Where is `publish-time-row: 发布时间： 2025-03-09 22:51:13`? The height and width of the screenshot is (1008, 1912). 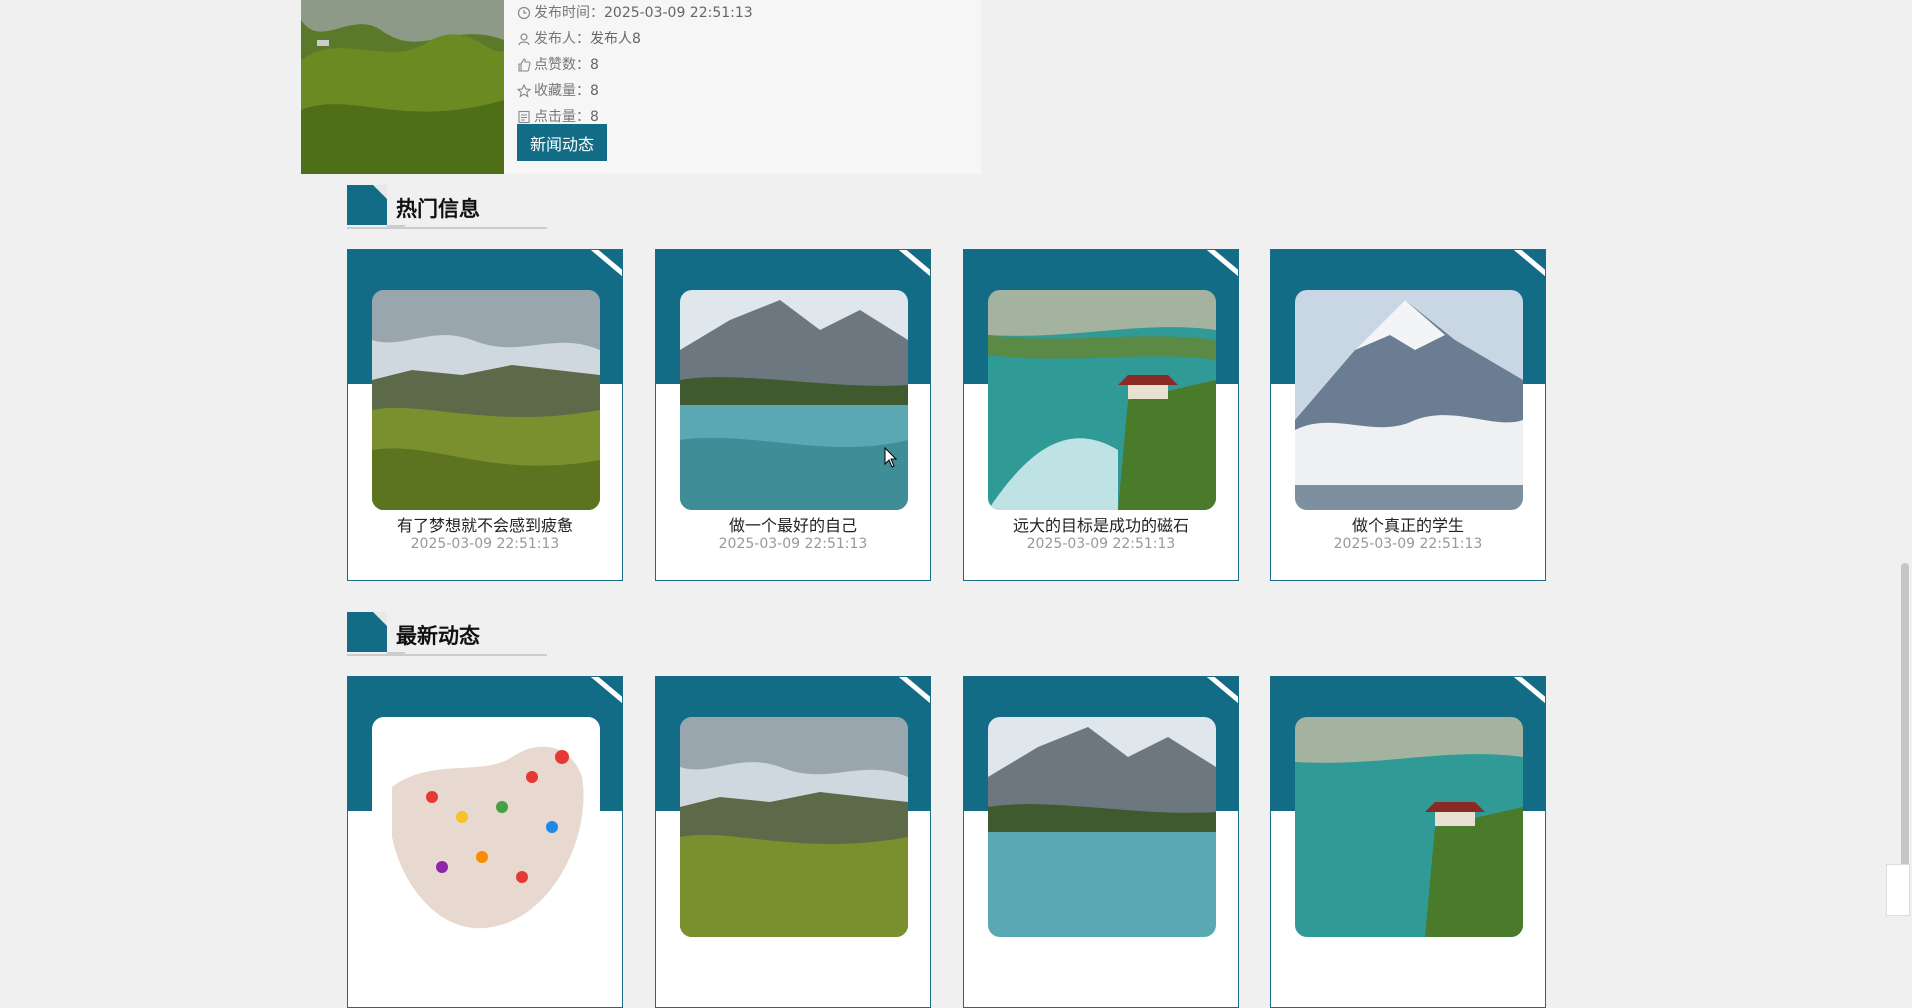 publish-time-row: 发布时间： 2025-03-09 22:51:13 is located at coordinates (742, 13).